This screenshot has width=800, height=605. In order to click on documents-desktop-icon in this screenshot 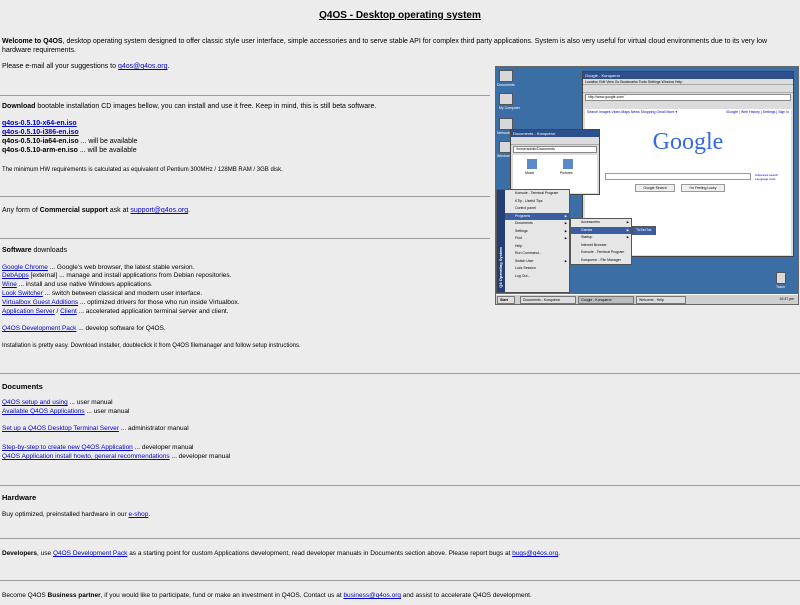, I will do `click(506, 76)`.